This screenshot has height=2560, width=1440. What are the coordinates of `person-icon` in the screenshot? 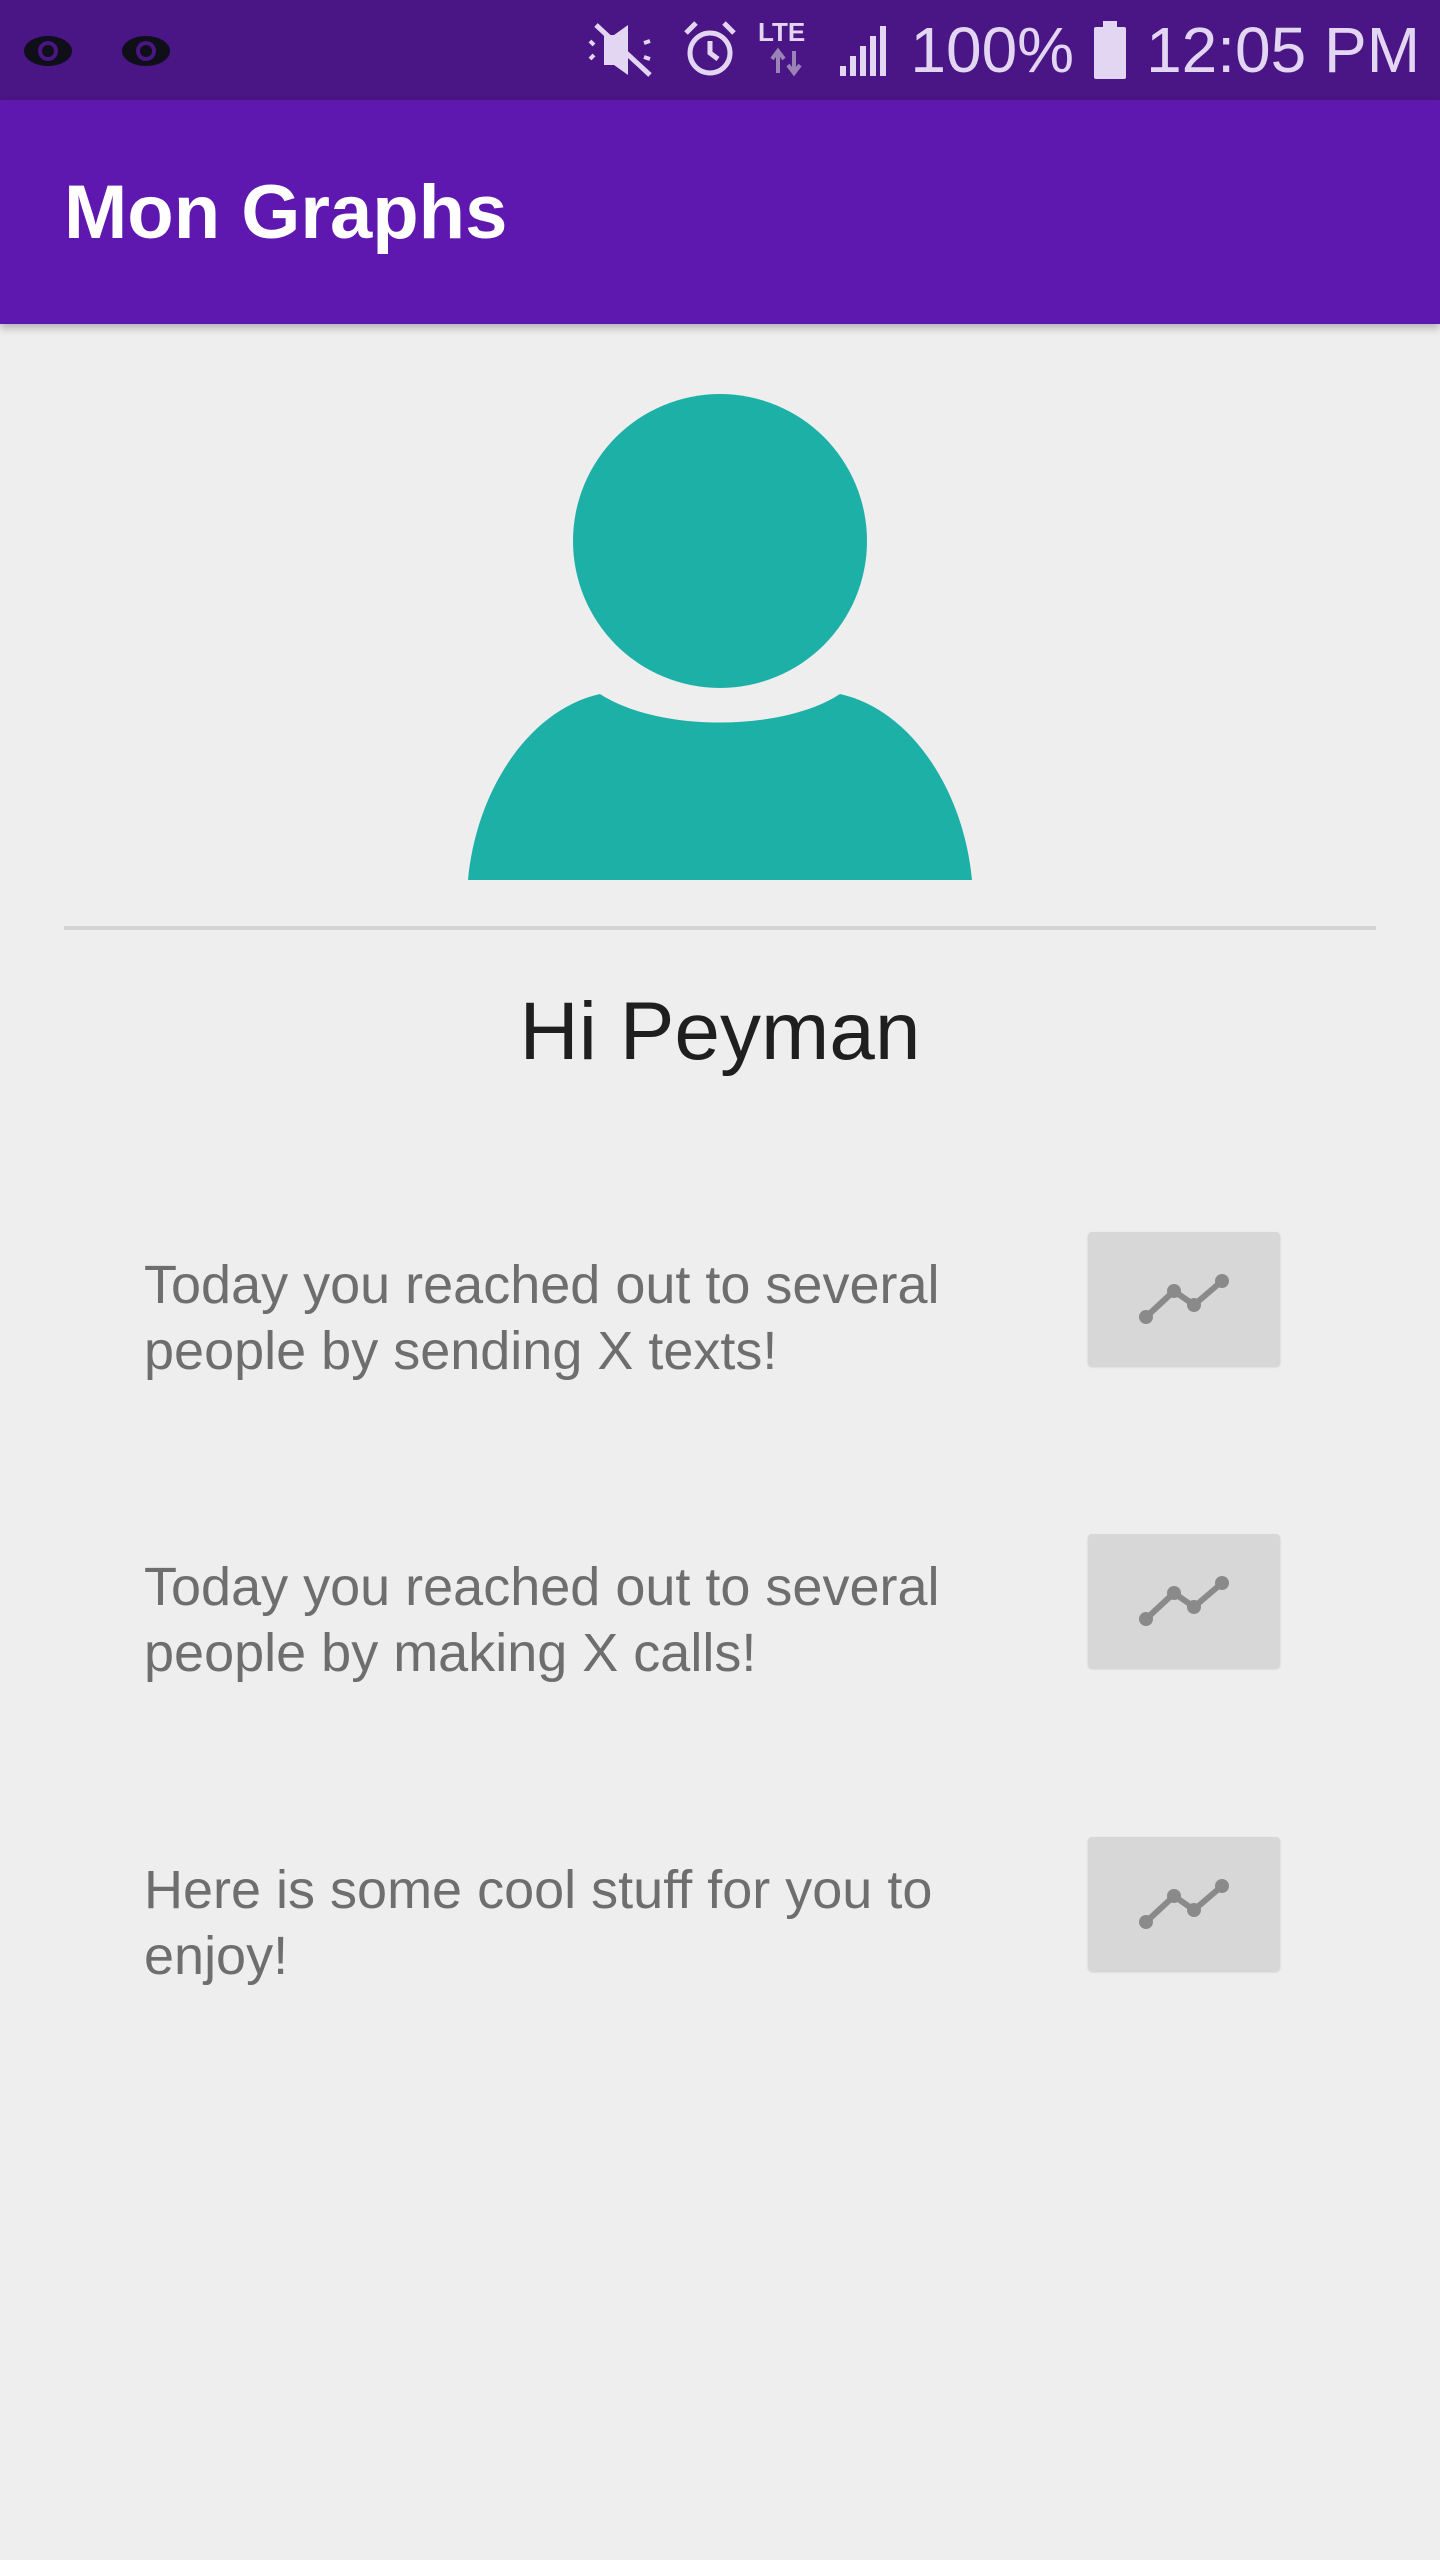 It's located at (720, 637).